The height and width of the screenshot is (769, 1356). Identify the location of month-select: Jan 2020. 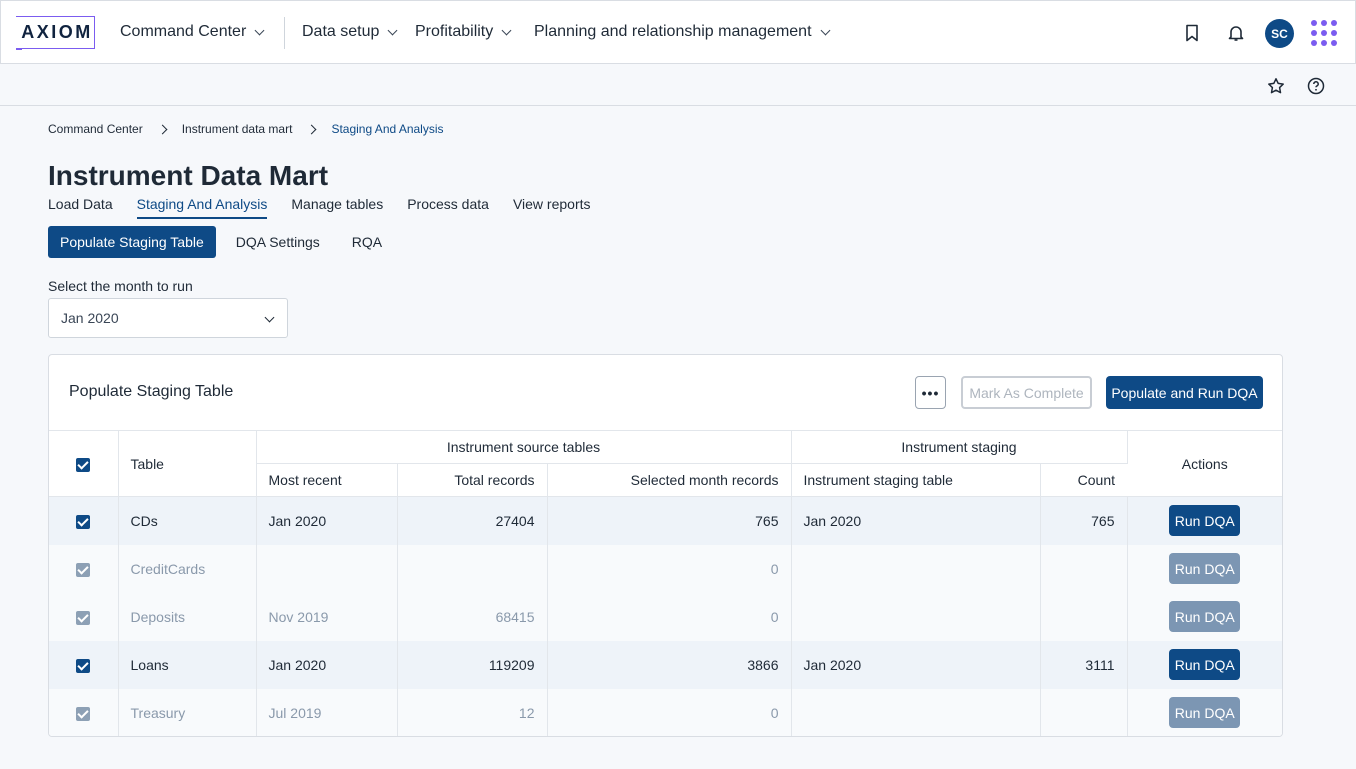
(168, 318).